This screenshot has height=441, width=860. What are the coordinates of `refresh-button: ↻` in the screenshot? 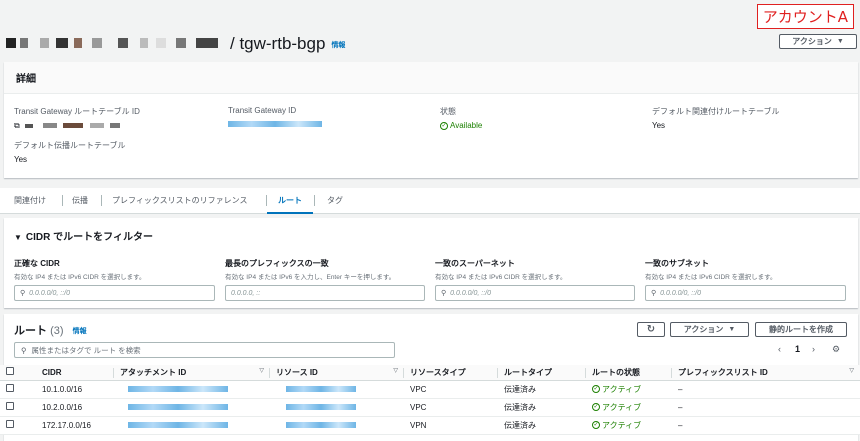 It's located at (651, 329).